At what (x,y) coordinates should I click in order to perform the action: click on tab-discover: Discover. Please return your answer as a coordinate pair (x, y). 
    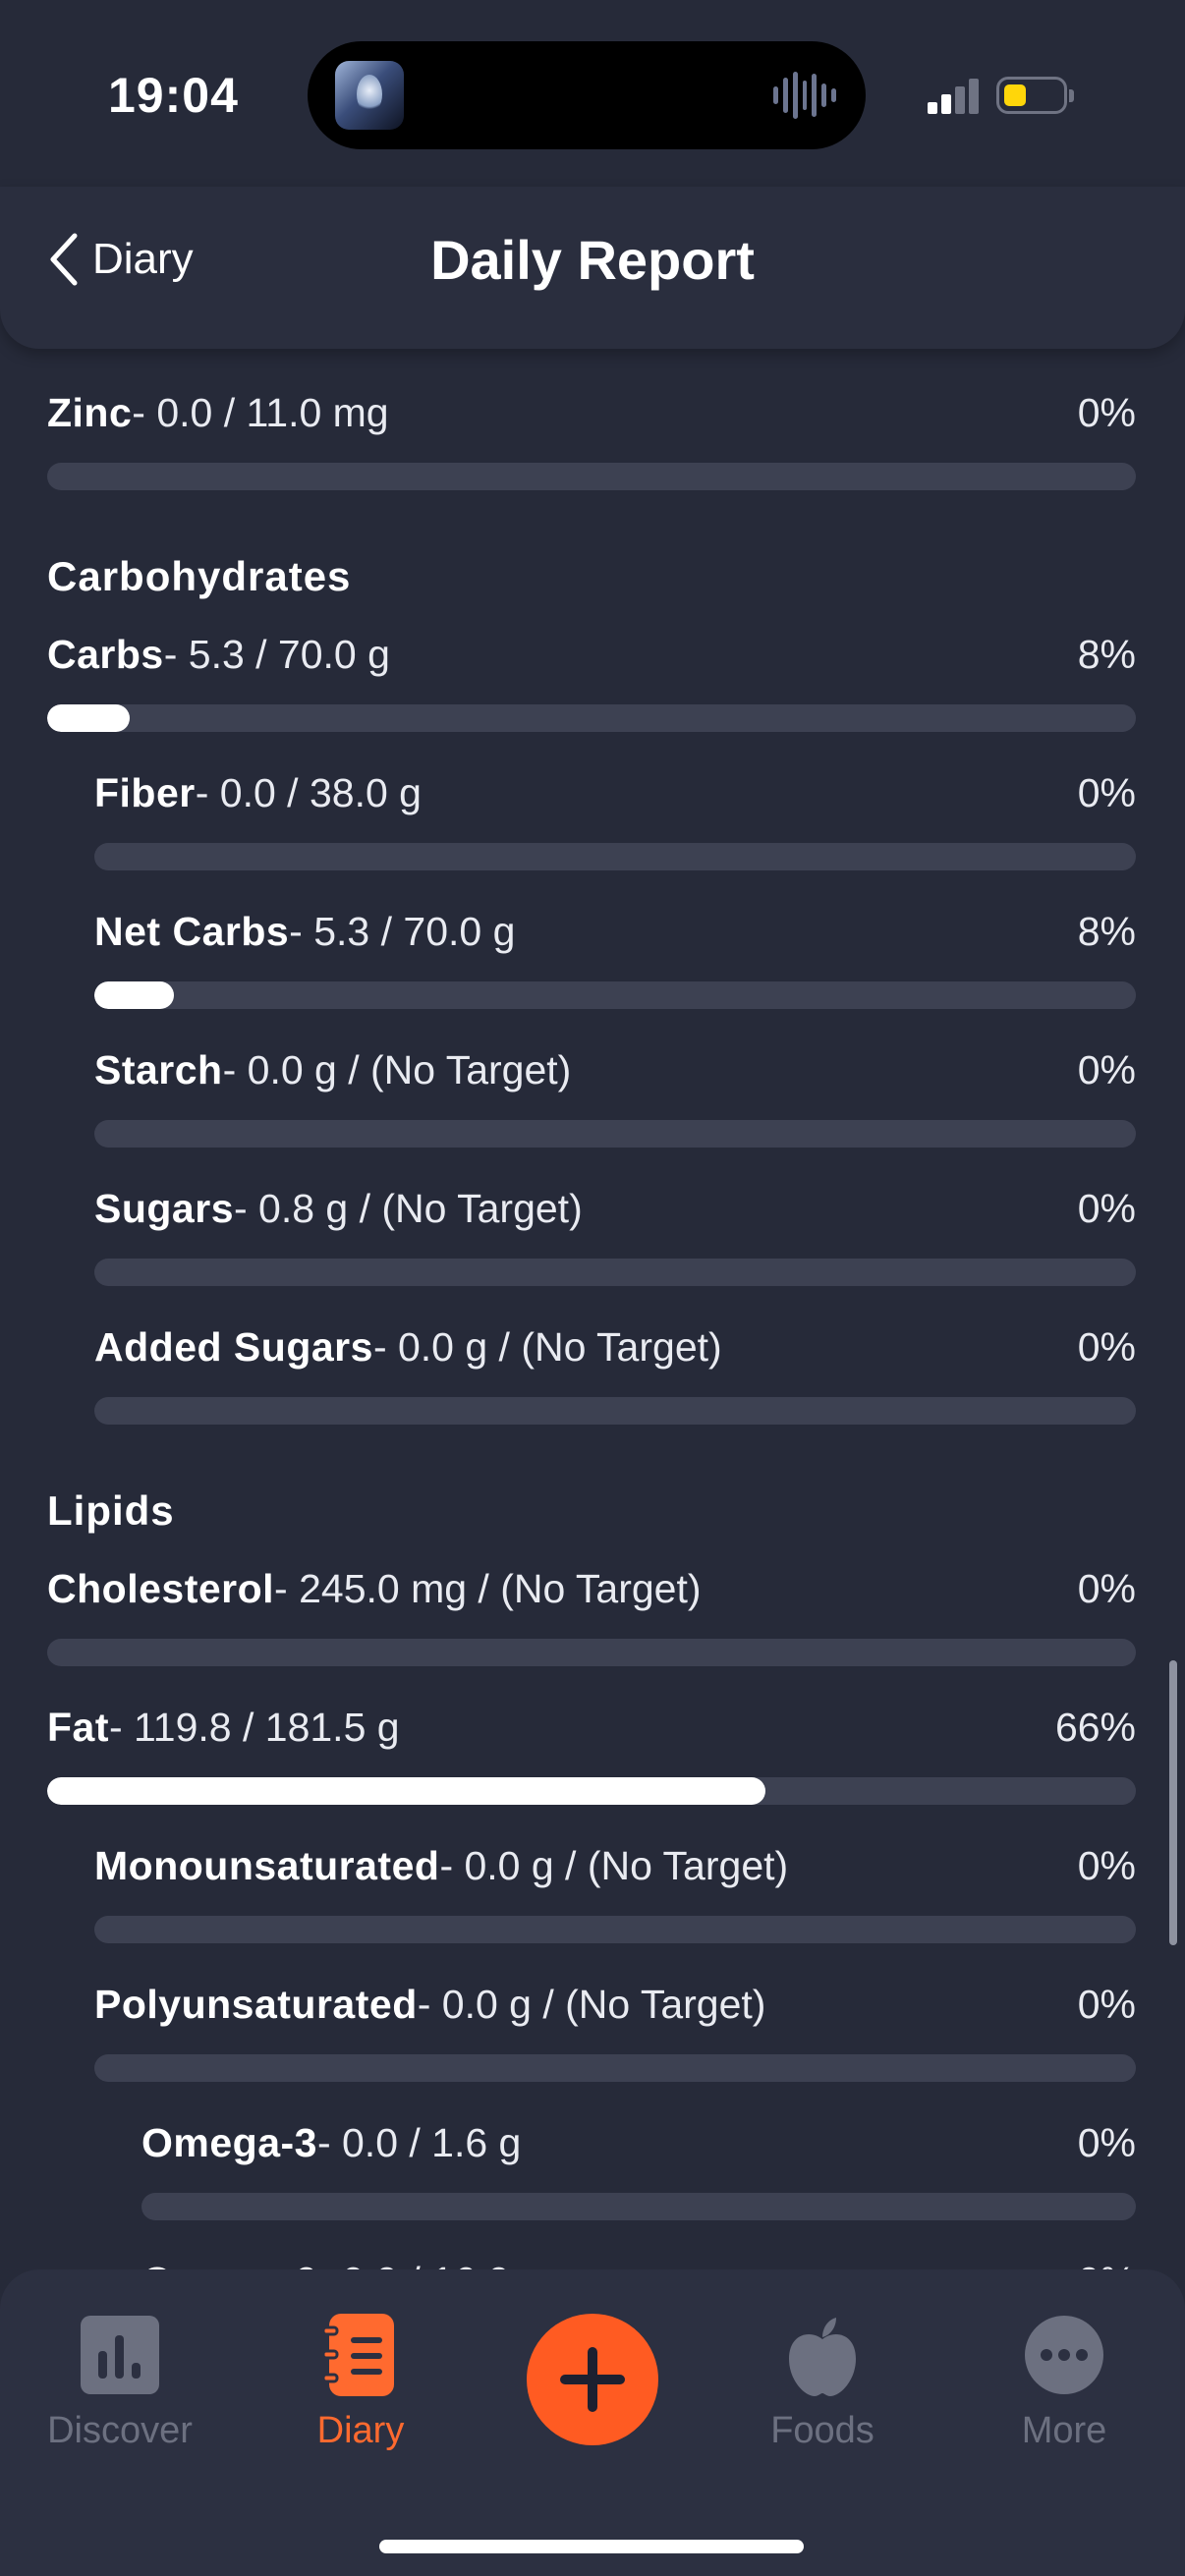
    Looking at the image, I should click on (120, 2383).